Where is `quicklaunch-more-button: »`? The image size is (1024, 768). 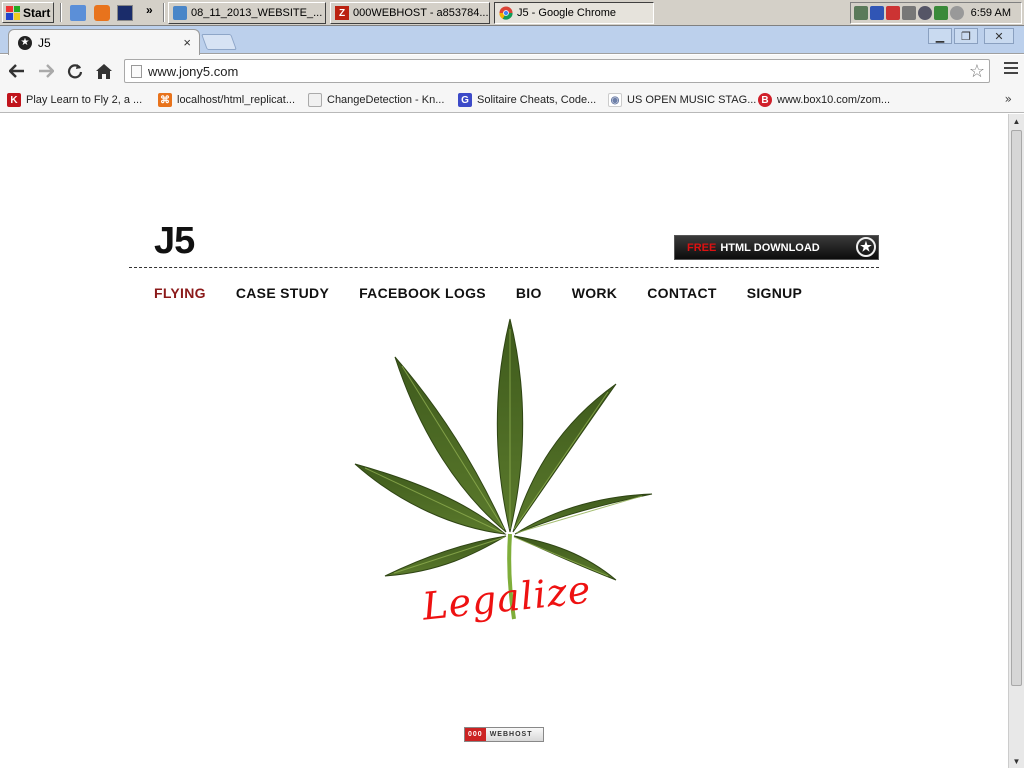
quicklaunch-more-button: » is located at coordinates (149, 10).